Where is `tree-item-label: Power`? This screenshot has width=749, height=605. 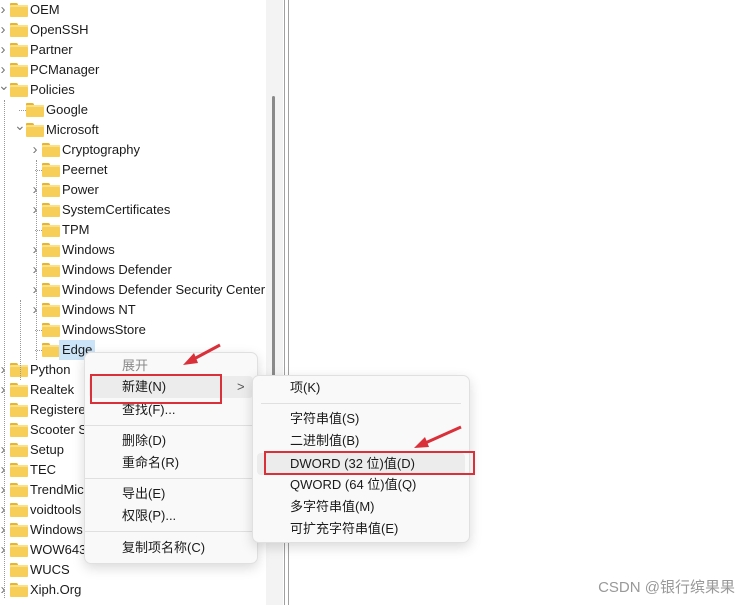
tree-item-label: Power is located at coordinates (80, 189).